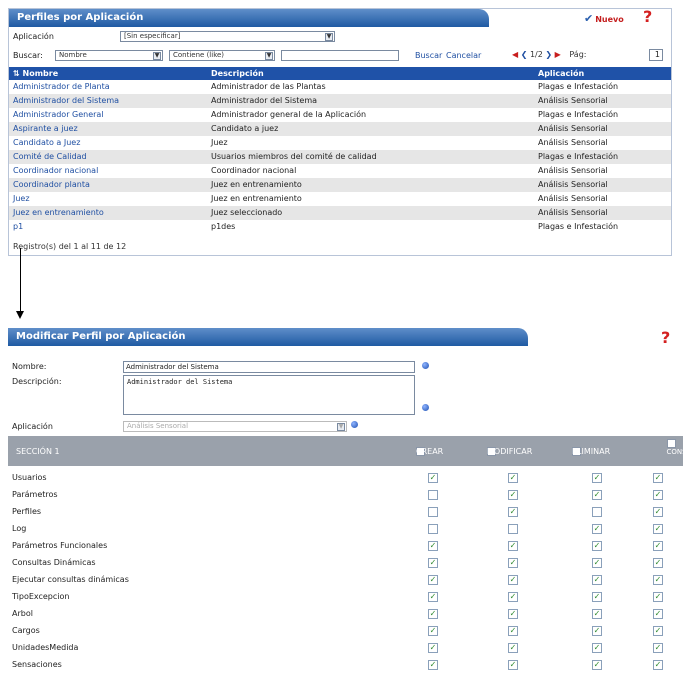 The image size is (683, 677). I want to click on last-page-icon: ▶, so click(558, 54).